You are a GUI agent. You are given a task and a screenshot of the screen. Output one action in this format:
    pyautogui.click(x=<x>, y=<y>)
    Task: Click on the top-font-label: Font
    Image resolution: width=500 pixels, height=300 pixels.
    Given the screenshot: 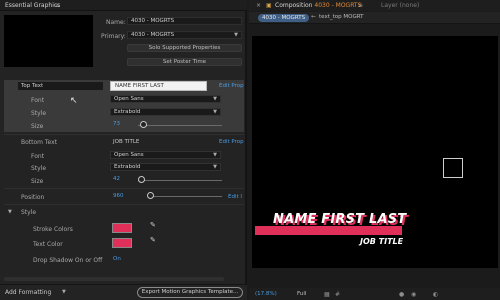 What is the action you would take?
    pyautogui.click(x=38, y=100)
    